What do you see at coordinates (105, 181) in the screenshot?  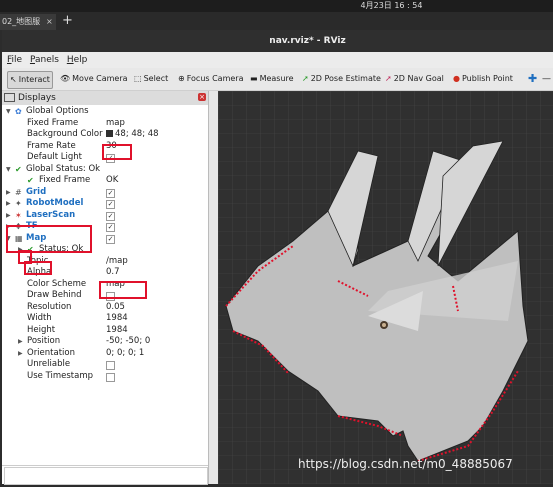 I see `fixed-frame-status-row: ✔ Fixed Frame OK` at bounding box center [105, 181].